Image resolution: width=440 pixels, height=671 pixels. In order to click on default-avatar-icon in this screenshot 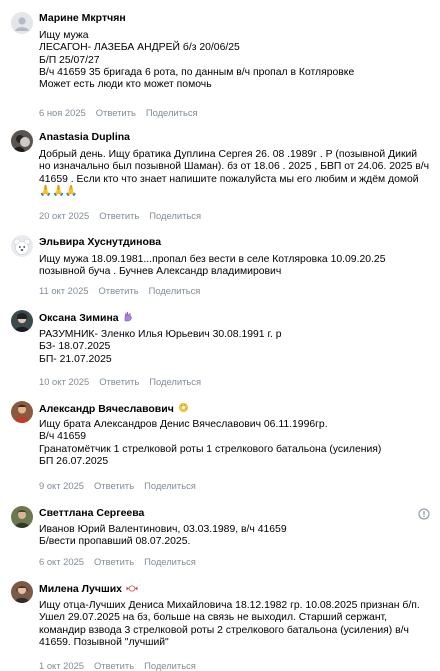, I will do `click(22, 23)`.